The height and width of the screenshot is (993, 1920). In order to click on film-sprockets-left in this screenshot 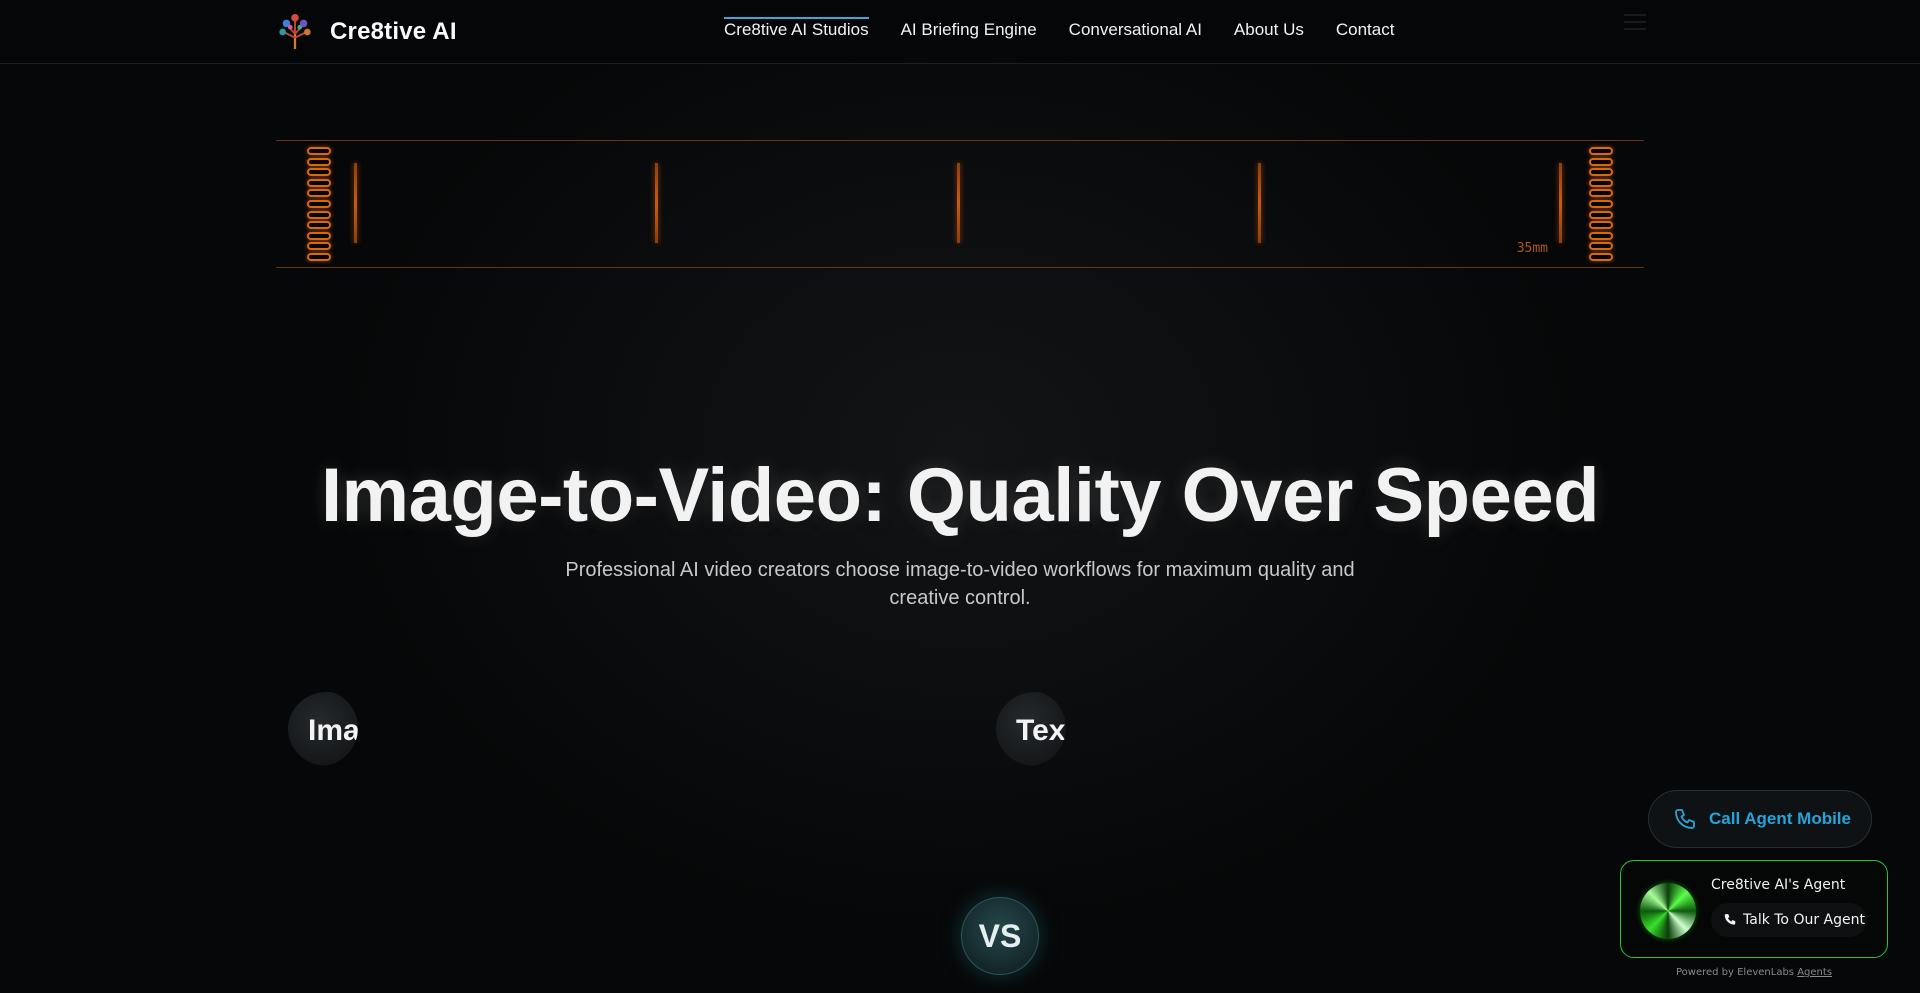, I will do `click(319, 204)`.